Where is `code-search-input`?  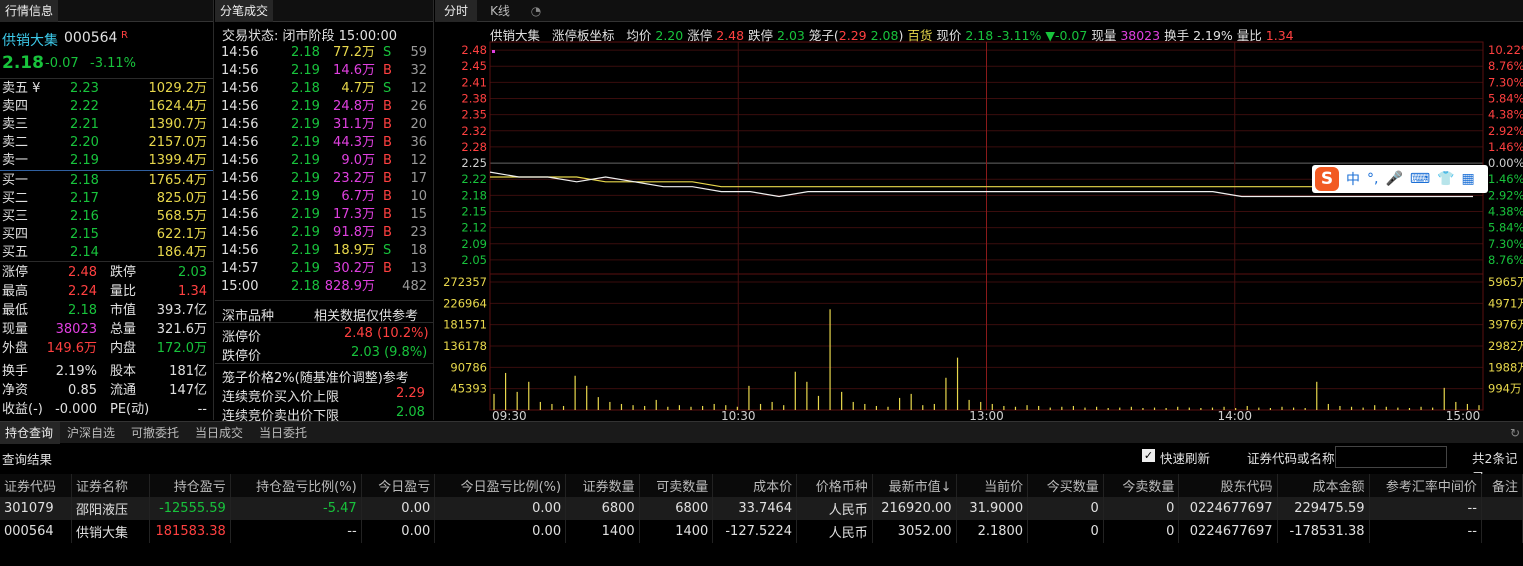 code-search-input is located at coordinates (1391, 457).